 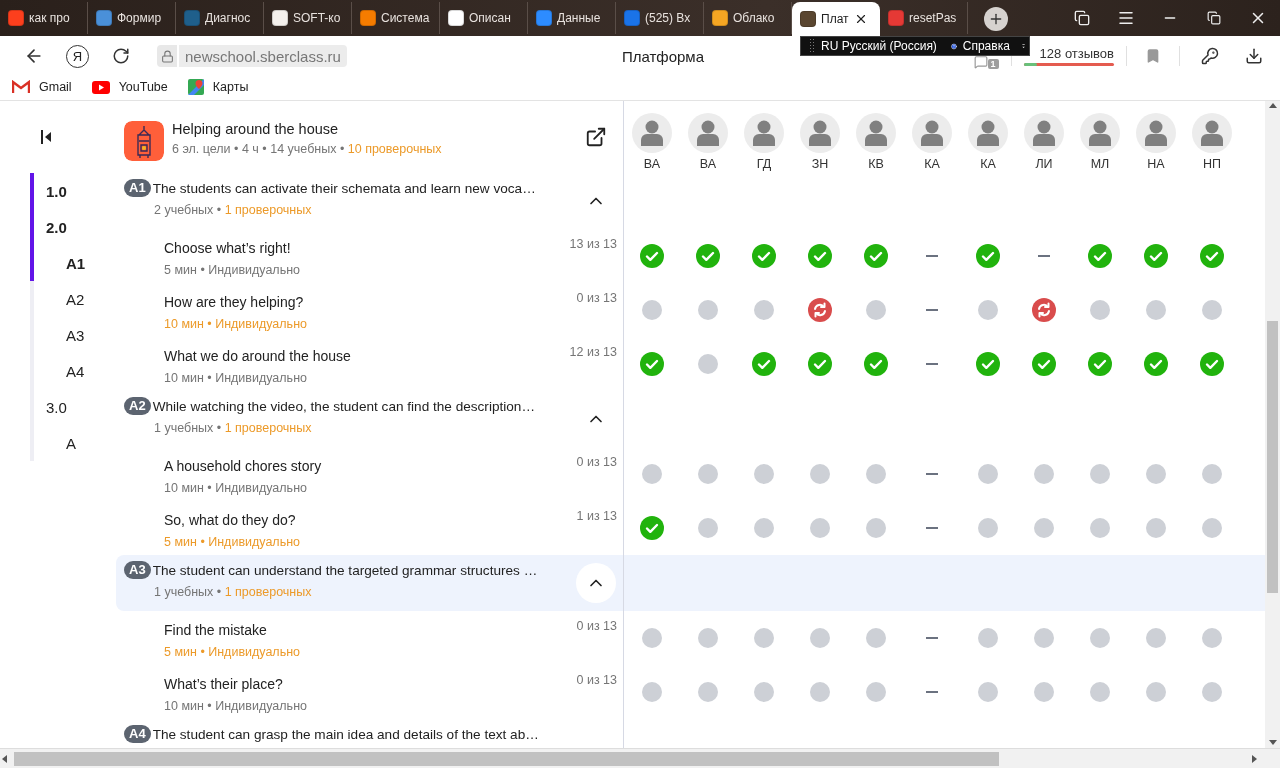 What do you see at coordinates (73, 263) in the screenshot?
I see `nav-item: A1` at bounding box center [73, 263].